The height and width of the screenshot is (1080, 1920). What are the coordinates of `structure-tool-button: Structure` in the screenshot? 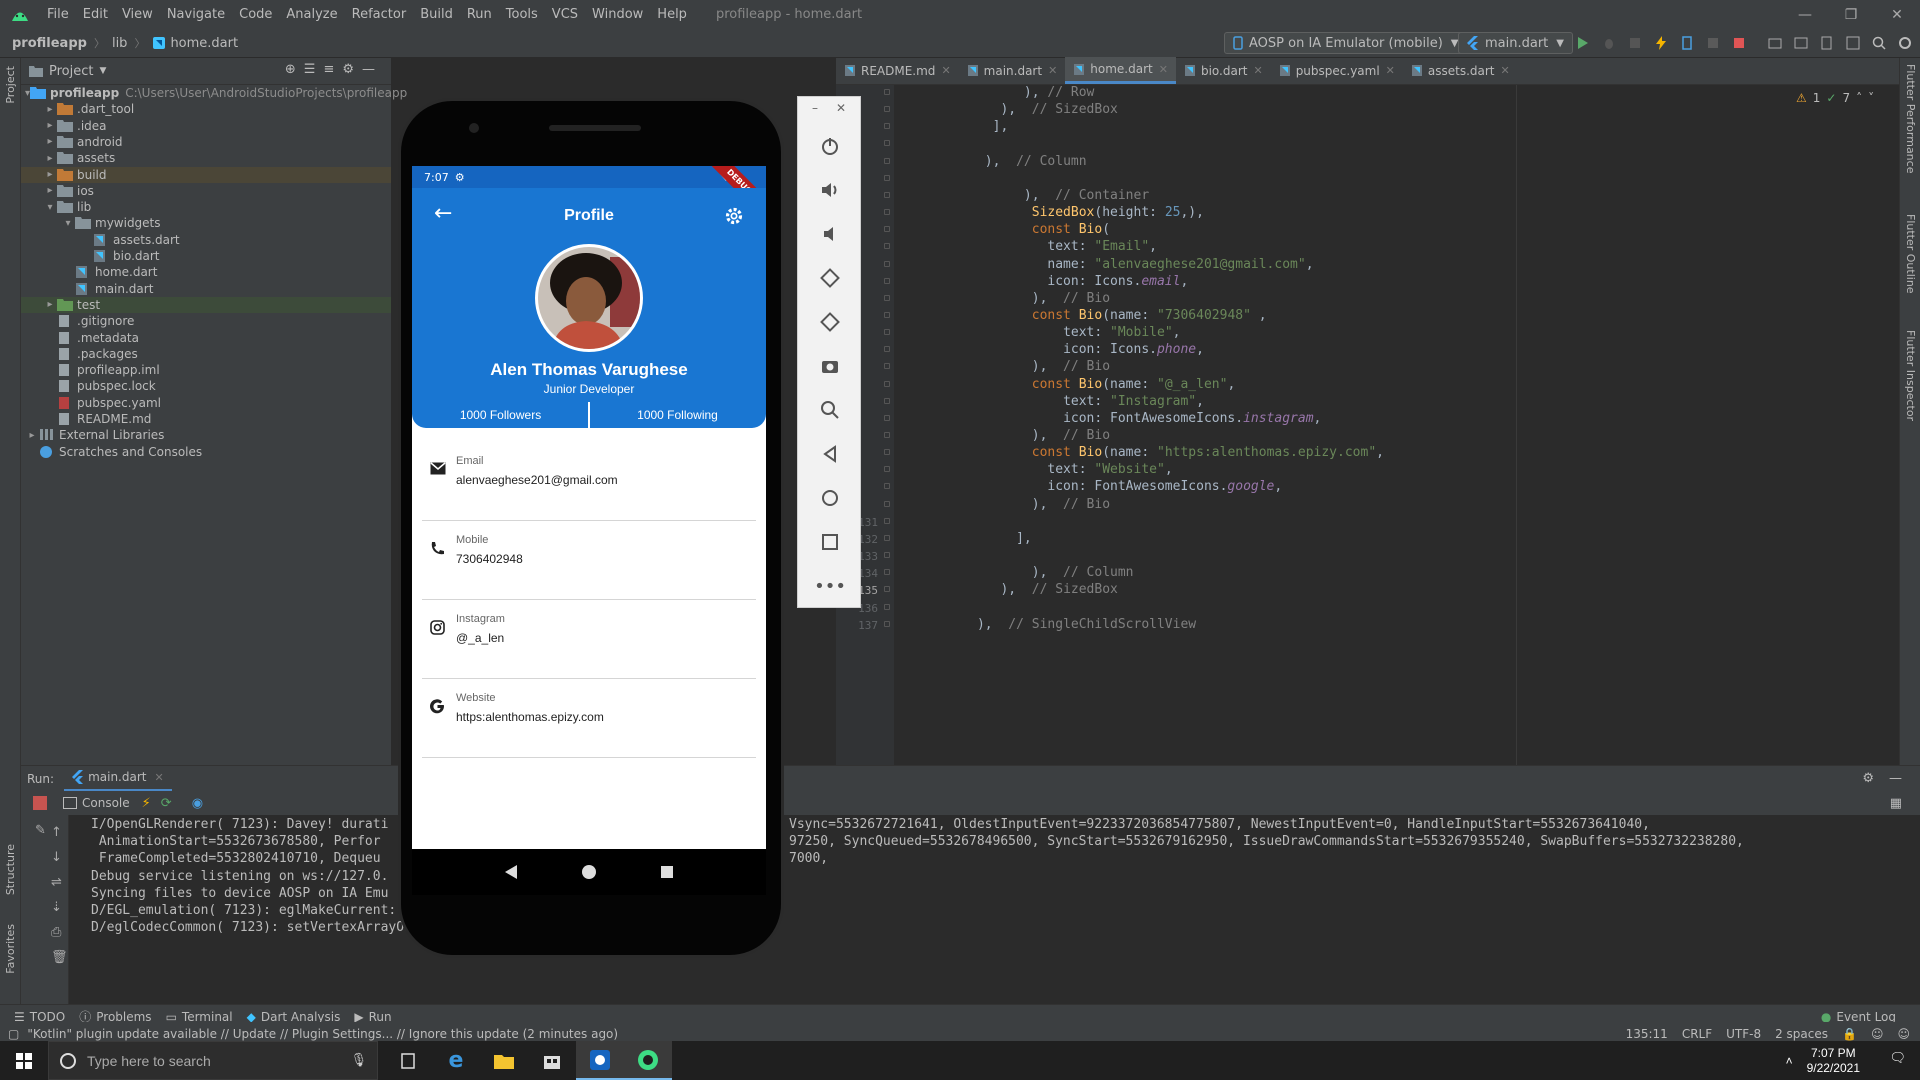 It's located at (10, 869).